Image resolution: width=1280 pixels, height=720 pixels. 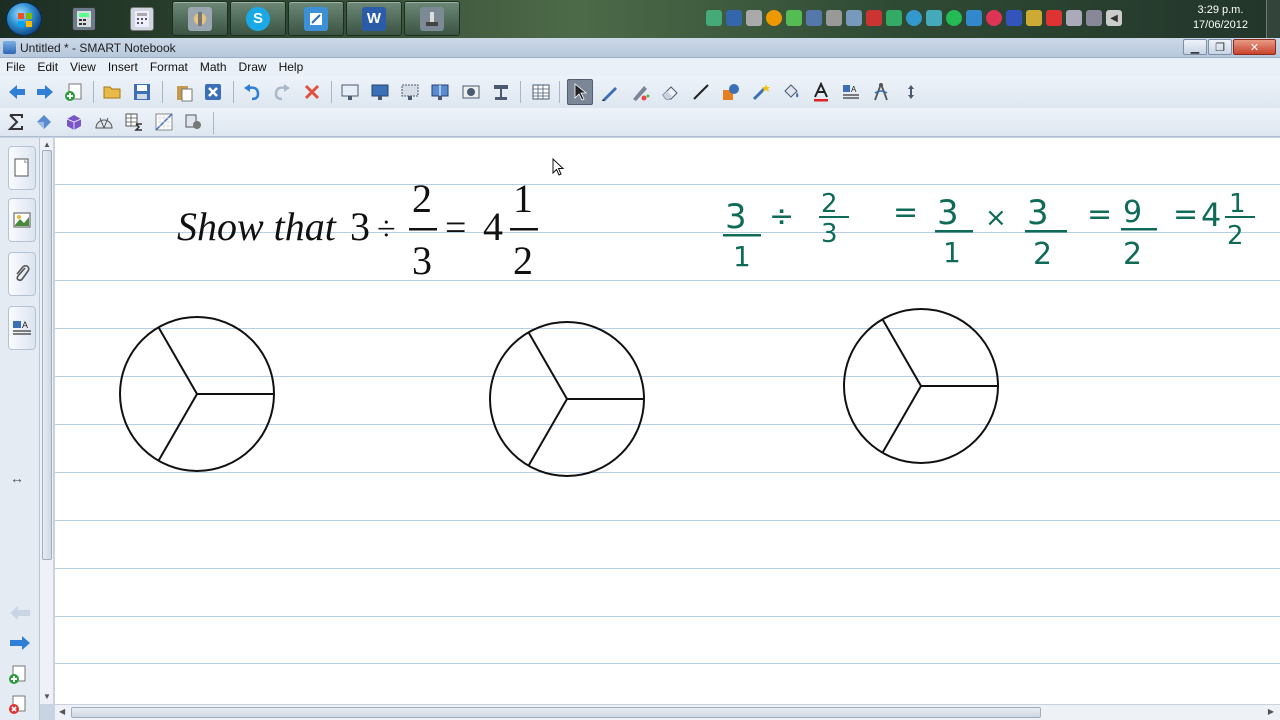 I want to click on display-icon, so click(x=934, y=18).